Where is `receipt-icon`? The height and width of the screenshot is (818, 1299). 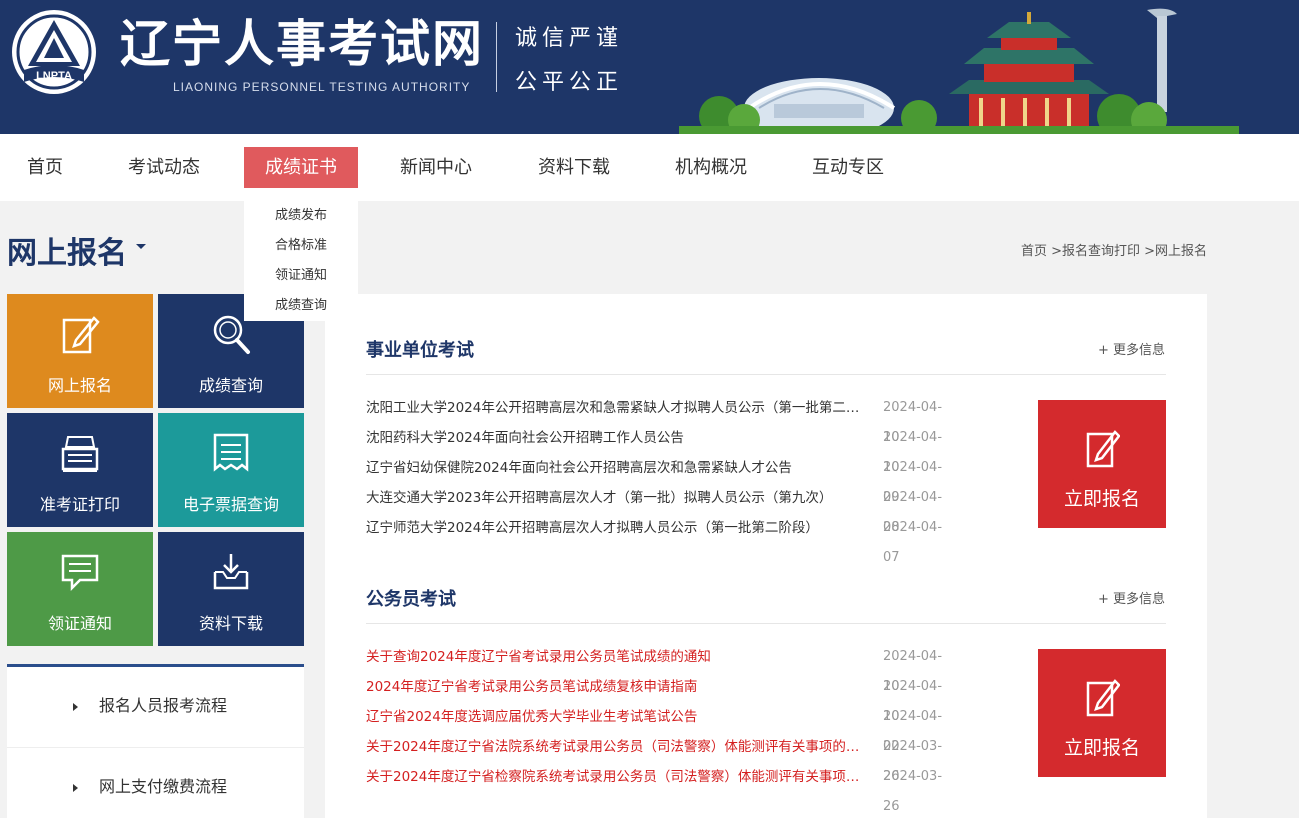
receipt-icon is located at coordinates (231, 452).